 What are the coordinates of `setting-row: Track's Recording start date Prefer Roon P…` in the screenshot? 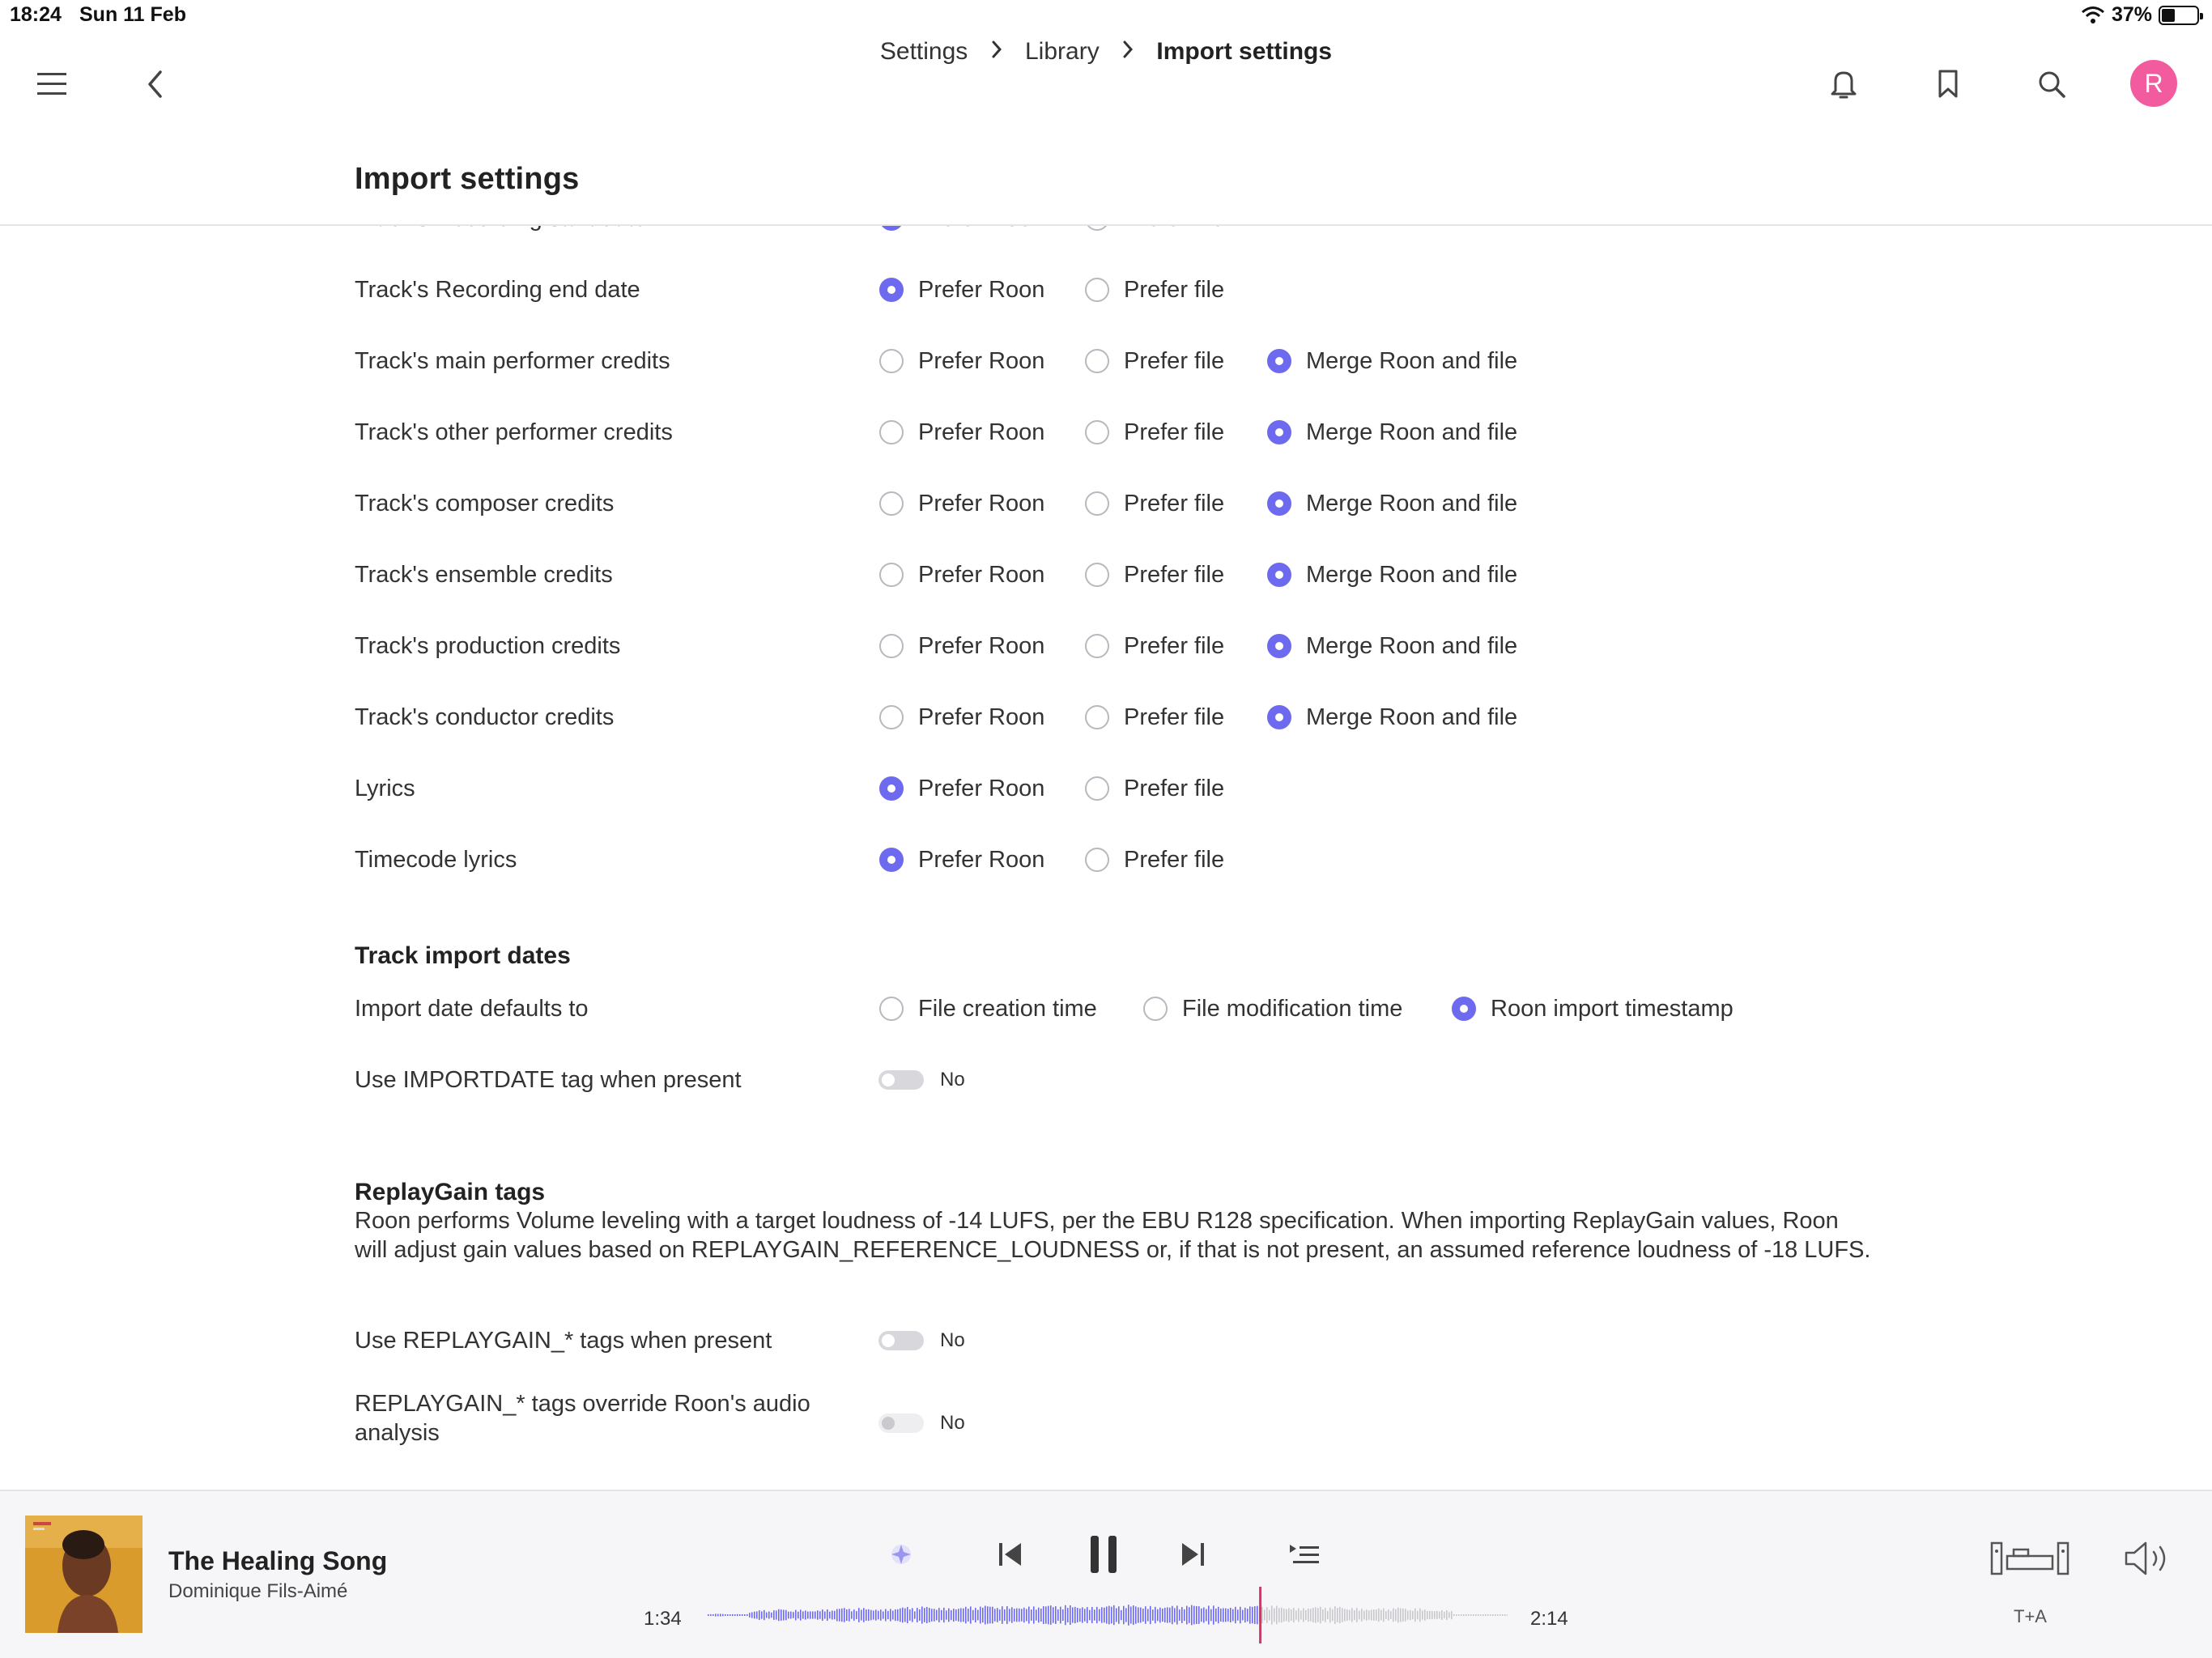 It's located at (1106, 234).